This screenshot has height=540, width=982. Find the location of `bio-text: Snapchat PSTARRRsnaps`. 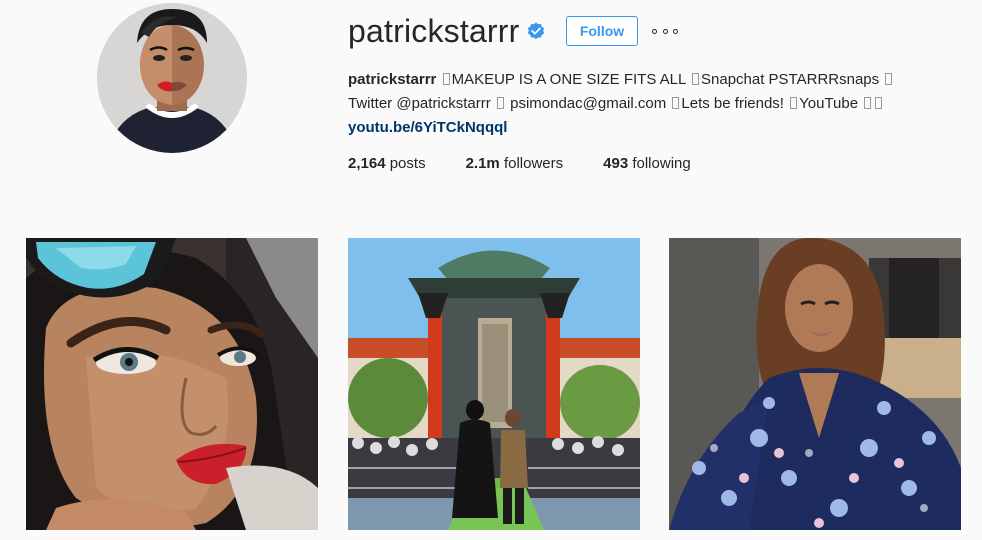

bio-text: Snapchat PSTARRRsnaps is located at coordinates (790, 79).